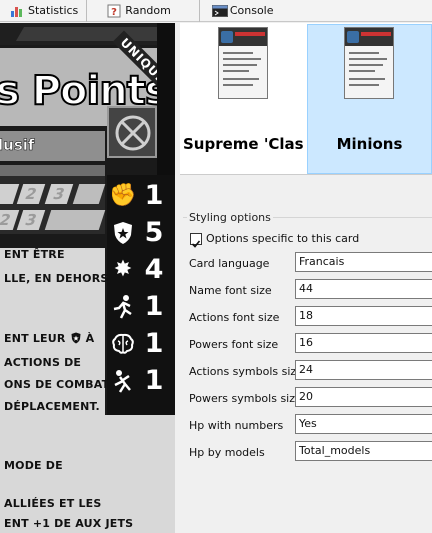 The image size is (432, 533). I want to click on impact-icon: ✸, so click(123, 269).